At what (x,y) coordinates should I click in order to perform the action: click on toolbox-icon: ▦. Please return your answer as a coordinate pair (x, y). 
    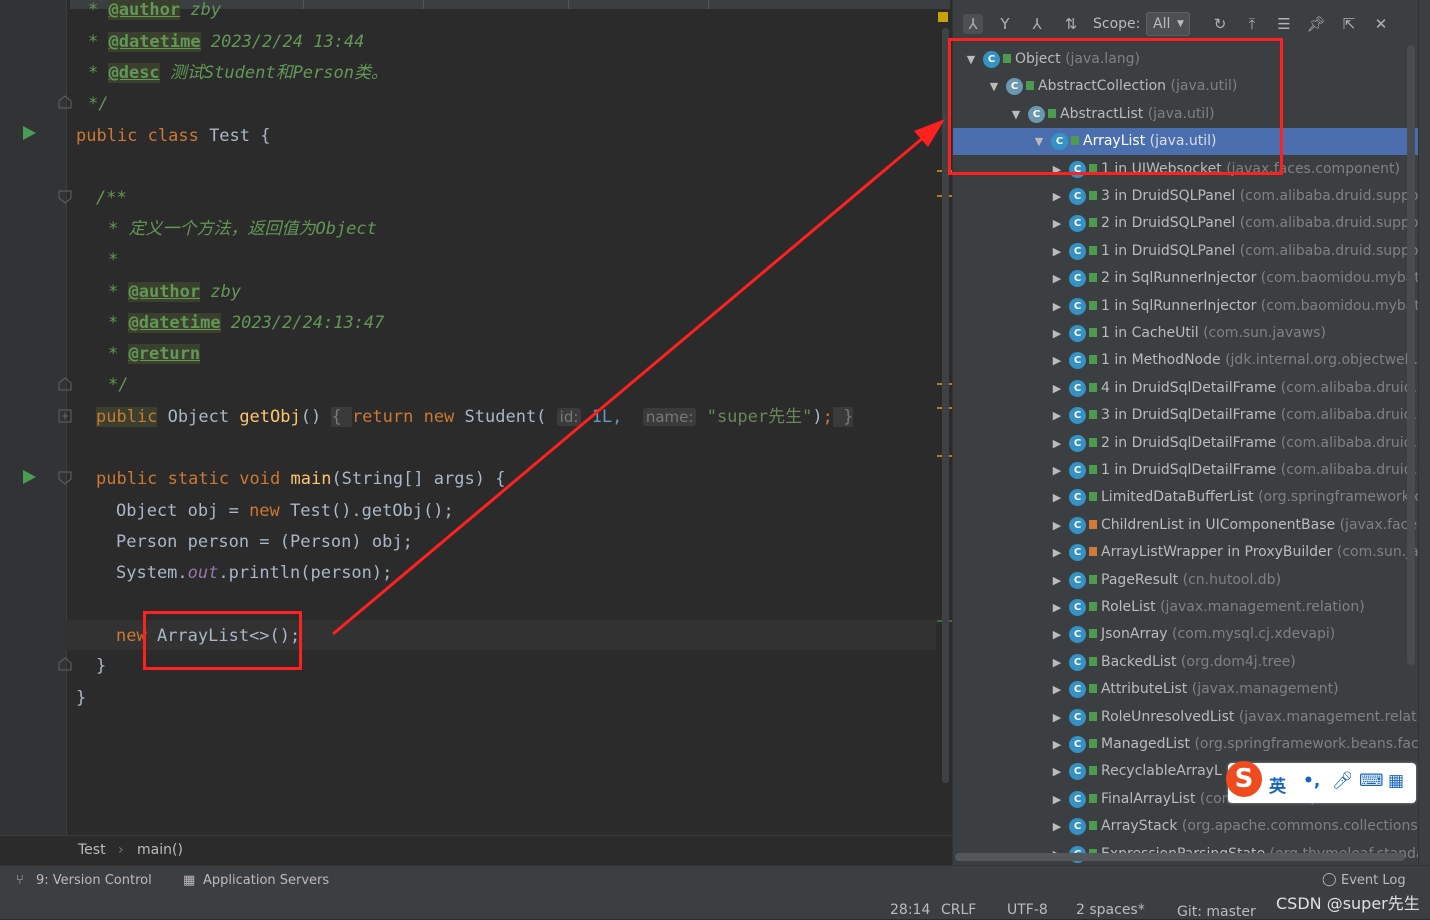
    Looking at the image, I should click on (1396, 781).